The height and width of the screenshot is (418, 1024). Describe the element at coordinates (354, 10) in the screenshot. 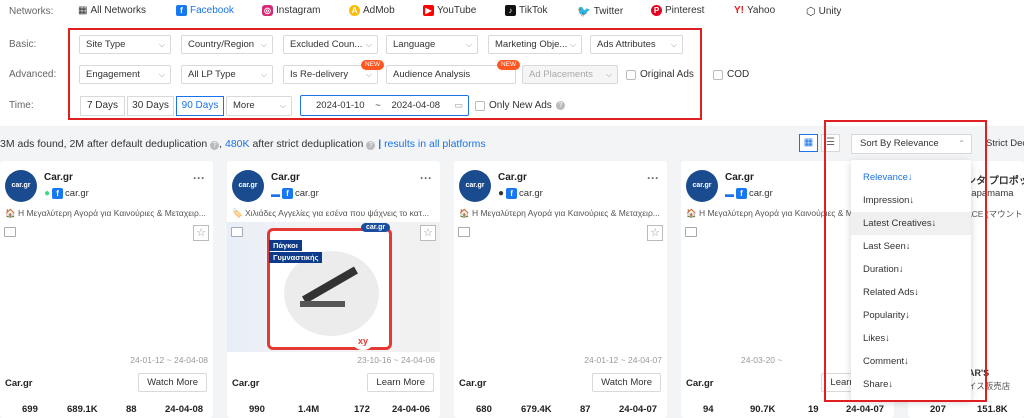

I see `admob-icon: A` at that location.